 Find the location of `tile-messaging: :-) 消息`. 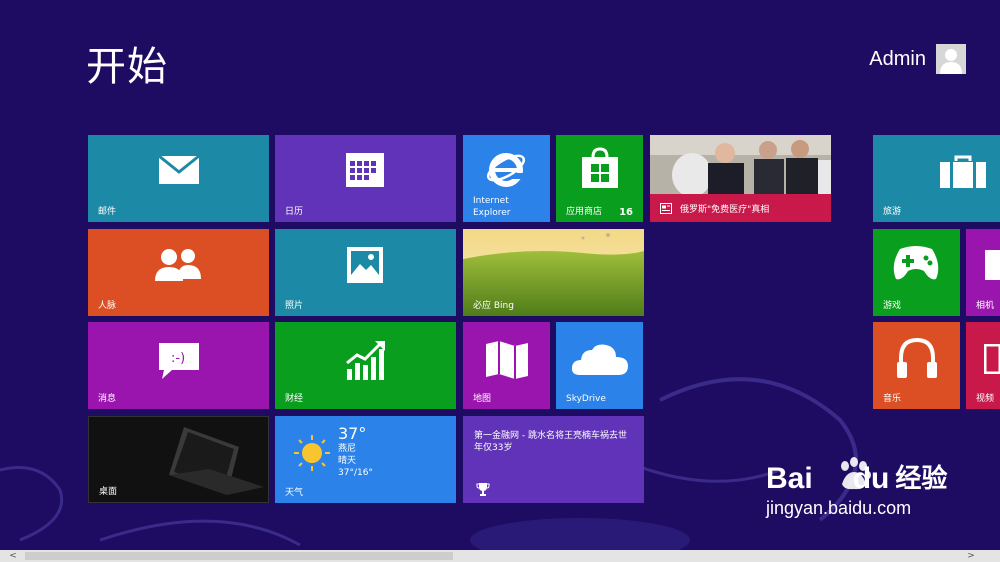

tile-messaging: :-) 消息 is located at coordinates (178, 365).